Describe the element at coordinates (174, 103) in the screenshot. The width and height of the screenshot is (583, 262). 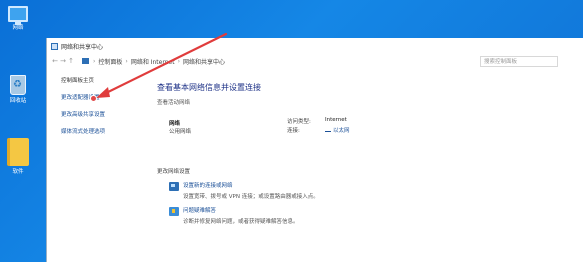
I see `active-networks-label: 查看活动网络` at that location.